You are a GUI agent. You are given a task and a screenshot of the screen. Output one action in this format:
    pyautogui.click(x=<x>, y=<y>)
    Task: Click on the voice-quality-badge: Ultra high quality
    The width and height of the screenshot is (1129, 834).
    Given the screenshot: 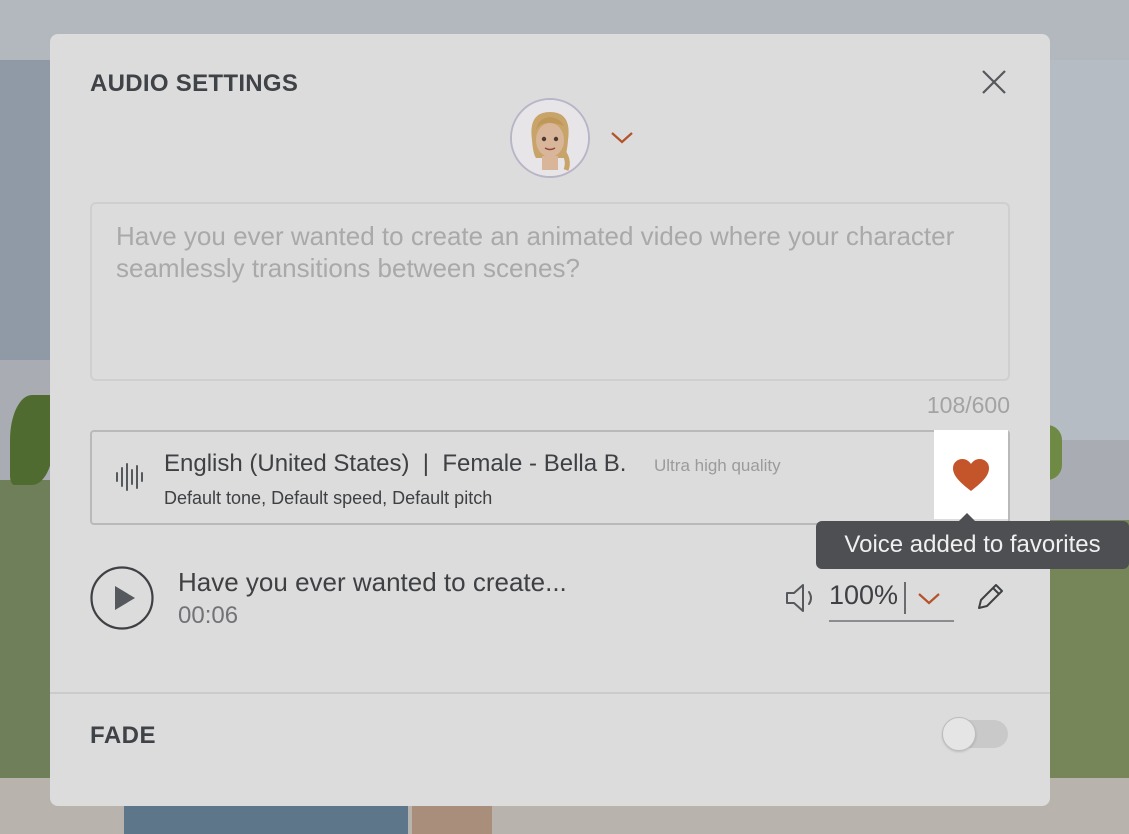 What is the action you would take?
    pyautogui.click(x=717, y=465)
    